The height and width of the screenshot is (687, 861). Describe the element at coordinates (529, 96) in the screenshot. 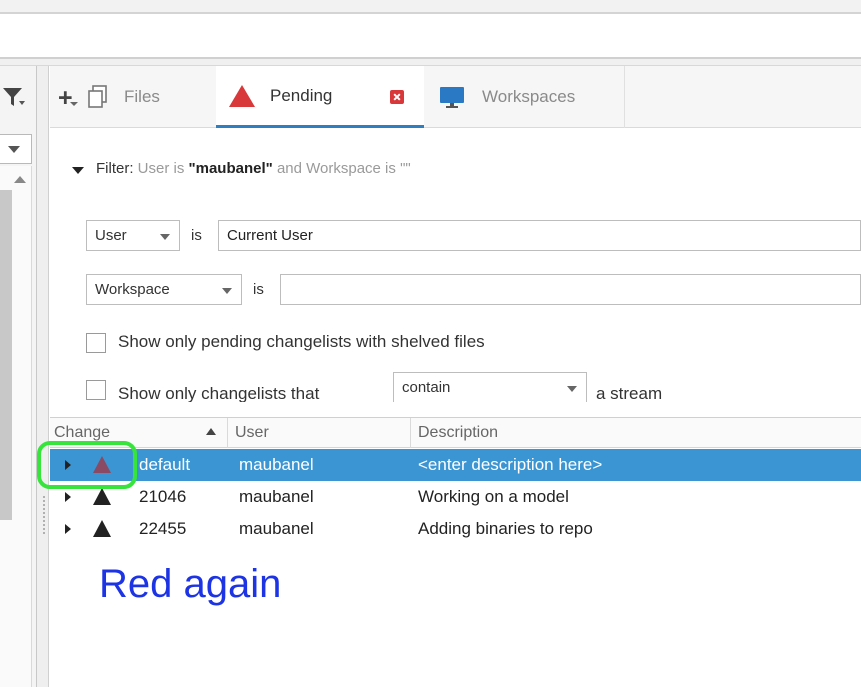

I see `tab-workspaces-label: Workspaces` at that location.